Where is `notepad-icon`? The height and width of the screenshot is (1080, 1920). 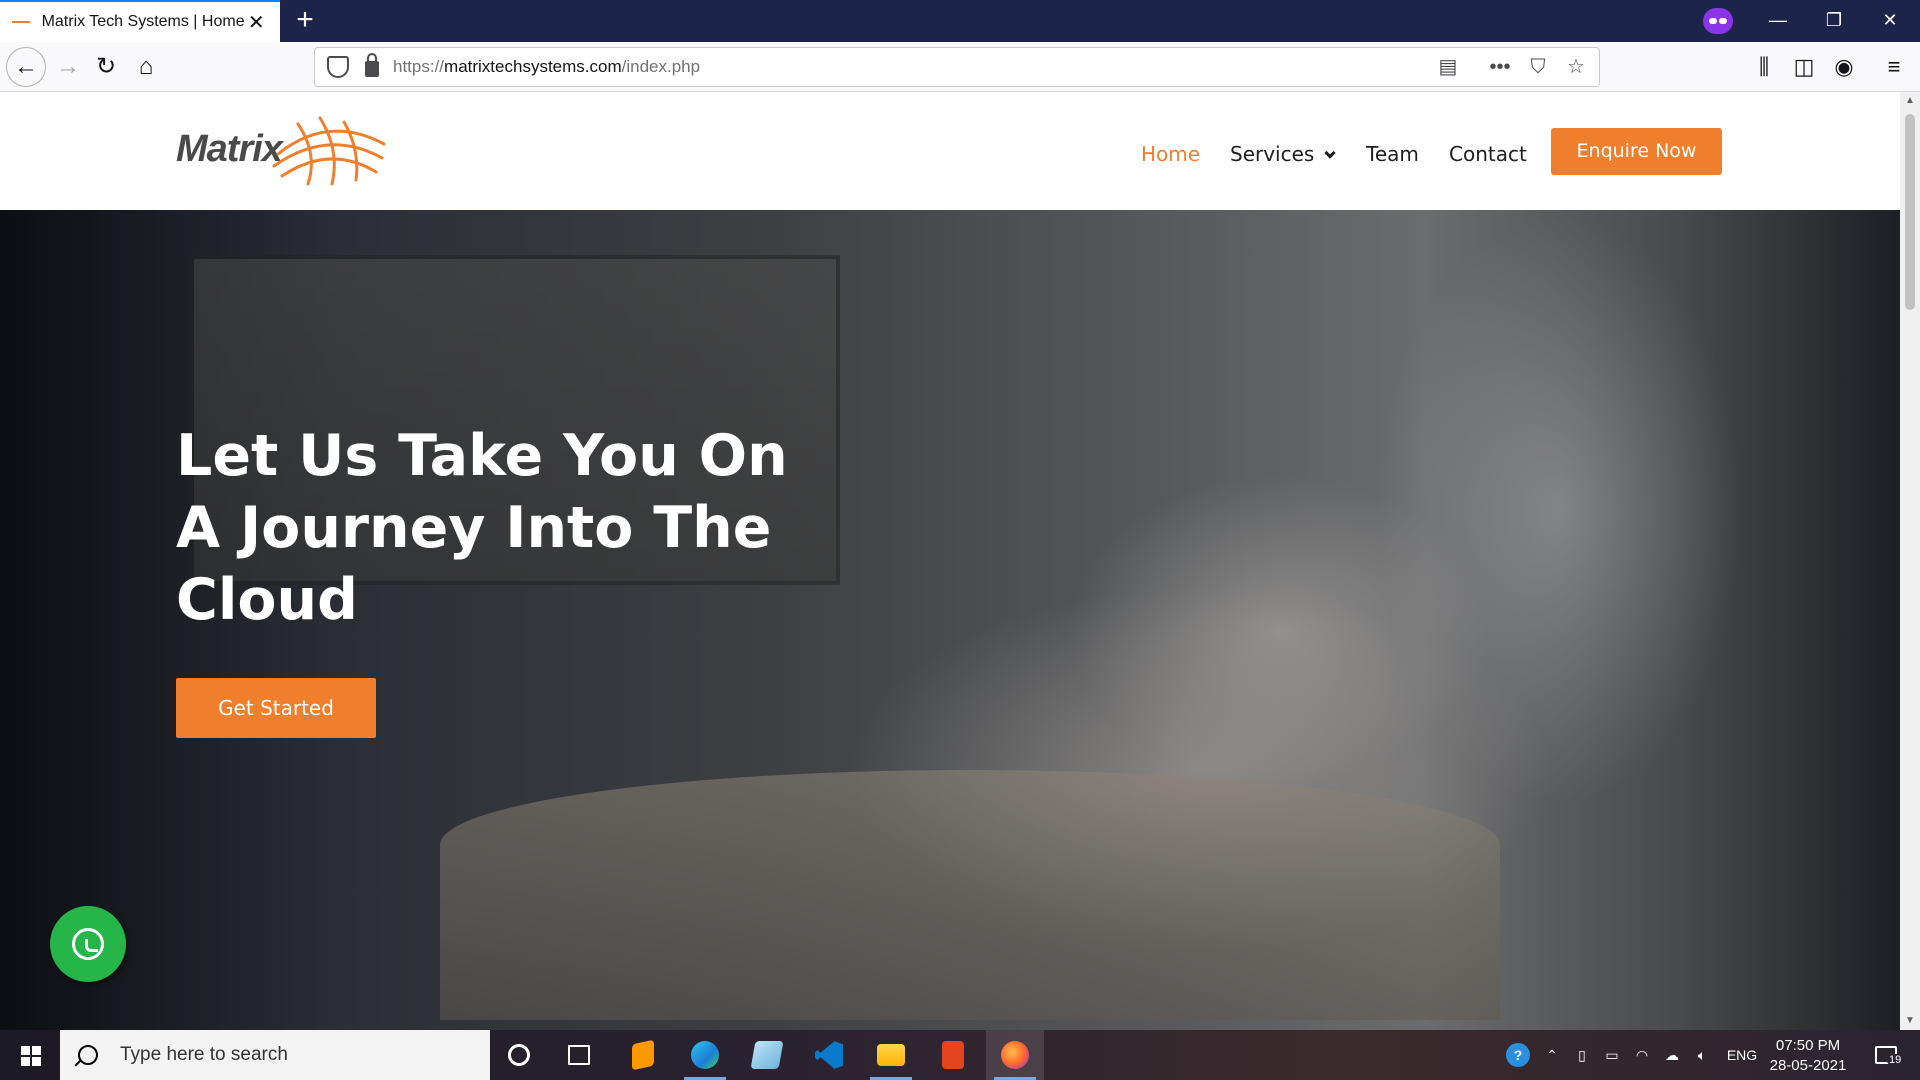 notepad-icon is located at coordinates (767, 1055).